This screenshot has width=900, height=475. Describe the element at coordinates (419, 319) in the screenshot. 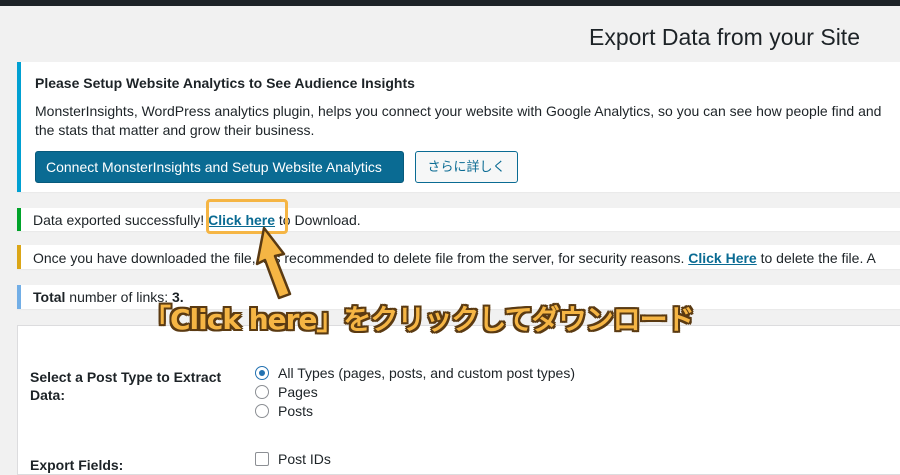

I see `annotation-caption: 「Click here」をクリックしてダウンロード` at that location.